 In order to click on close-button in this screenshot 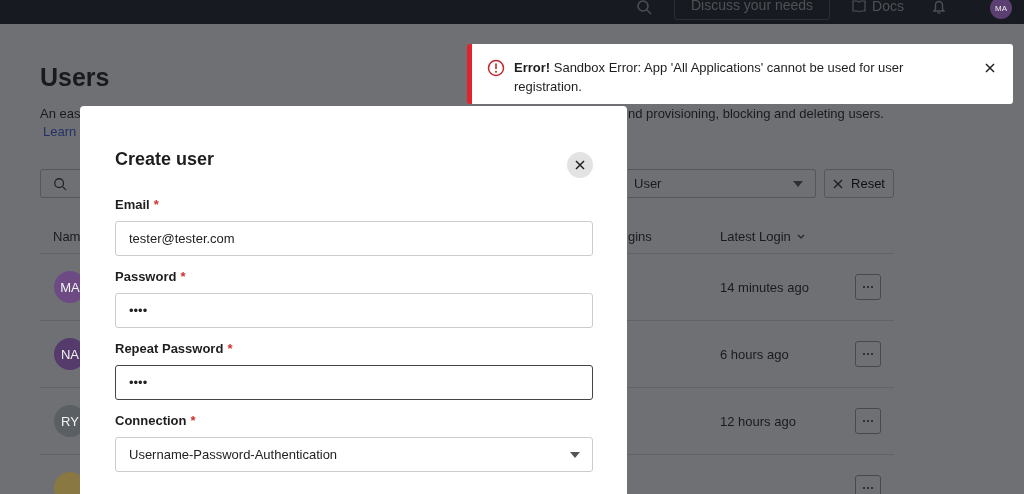, I will do `click(580, 165)`.